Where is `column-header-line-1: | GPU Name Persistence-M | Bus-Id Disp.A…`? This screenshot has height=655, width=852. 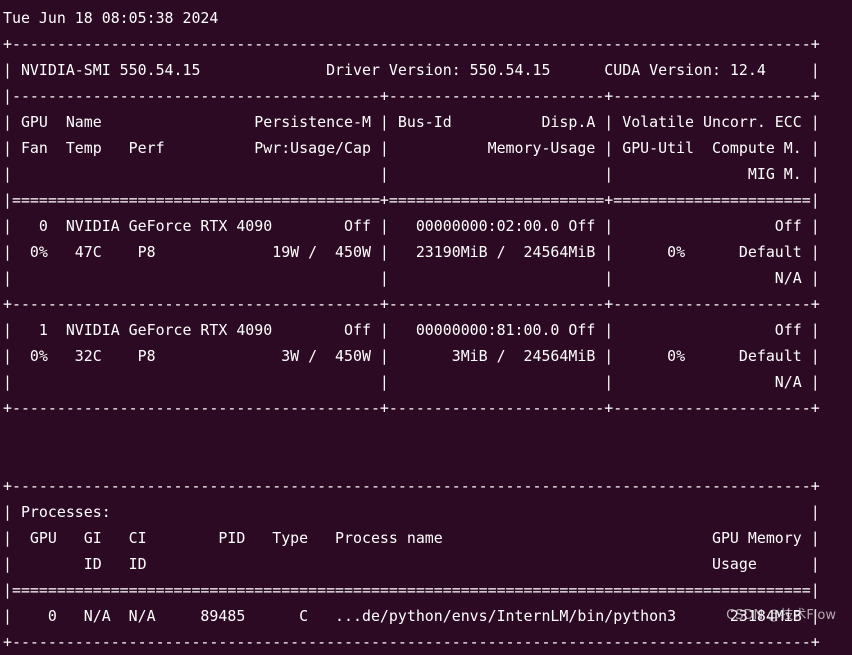
column-header-line-1: | GPU Name Persistence-M | Bus-Id Disp.A… is located at coordinates (411, 122).